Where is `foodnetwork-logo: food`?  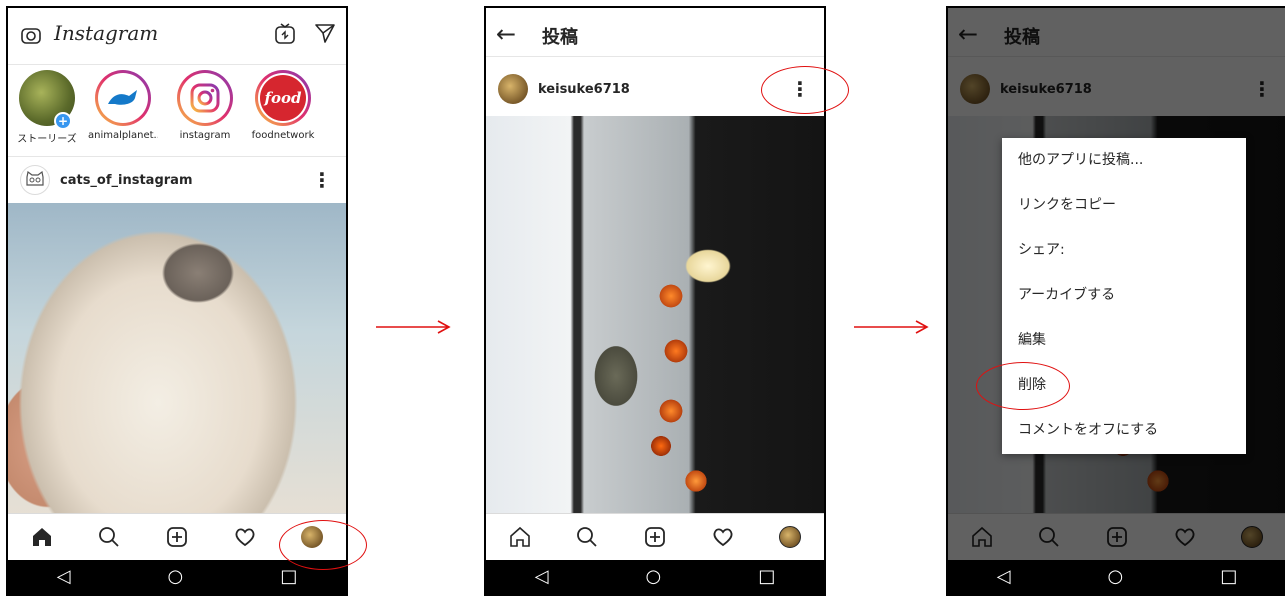 foodnetwork-logo: food is located at coordinates (283, 98).